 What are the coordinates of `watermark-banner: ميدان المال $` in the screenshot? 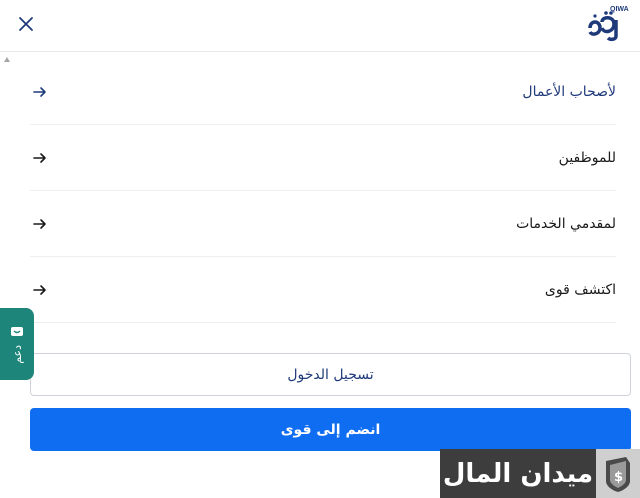 It's located at (540, 473).